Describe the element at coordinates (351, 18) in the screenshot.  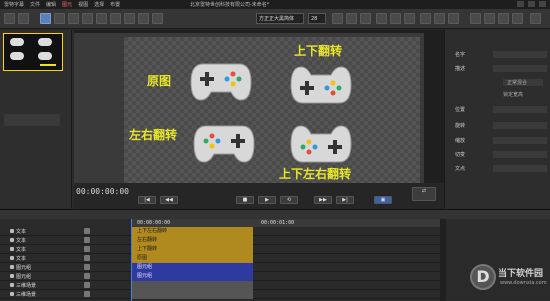
I see `italic-icon` at that location.